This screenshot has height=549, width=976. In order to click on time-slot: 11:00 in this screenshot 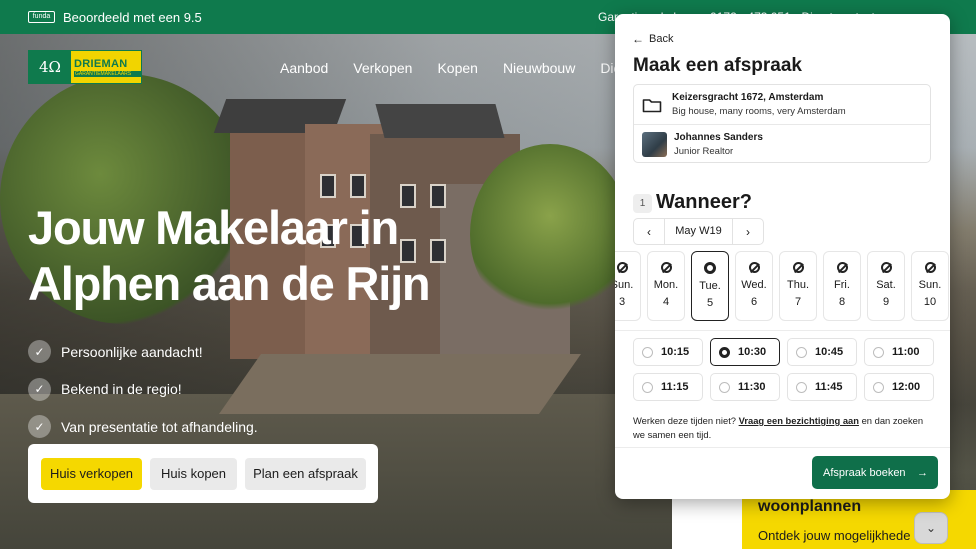, I will do `click(899, 352)`.